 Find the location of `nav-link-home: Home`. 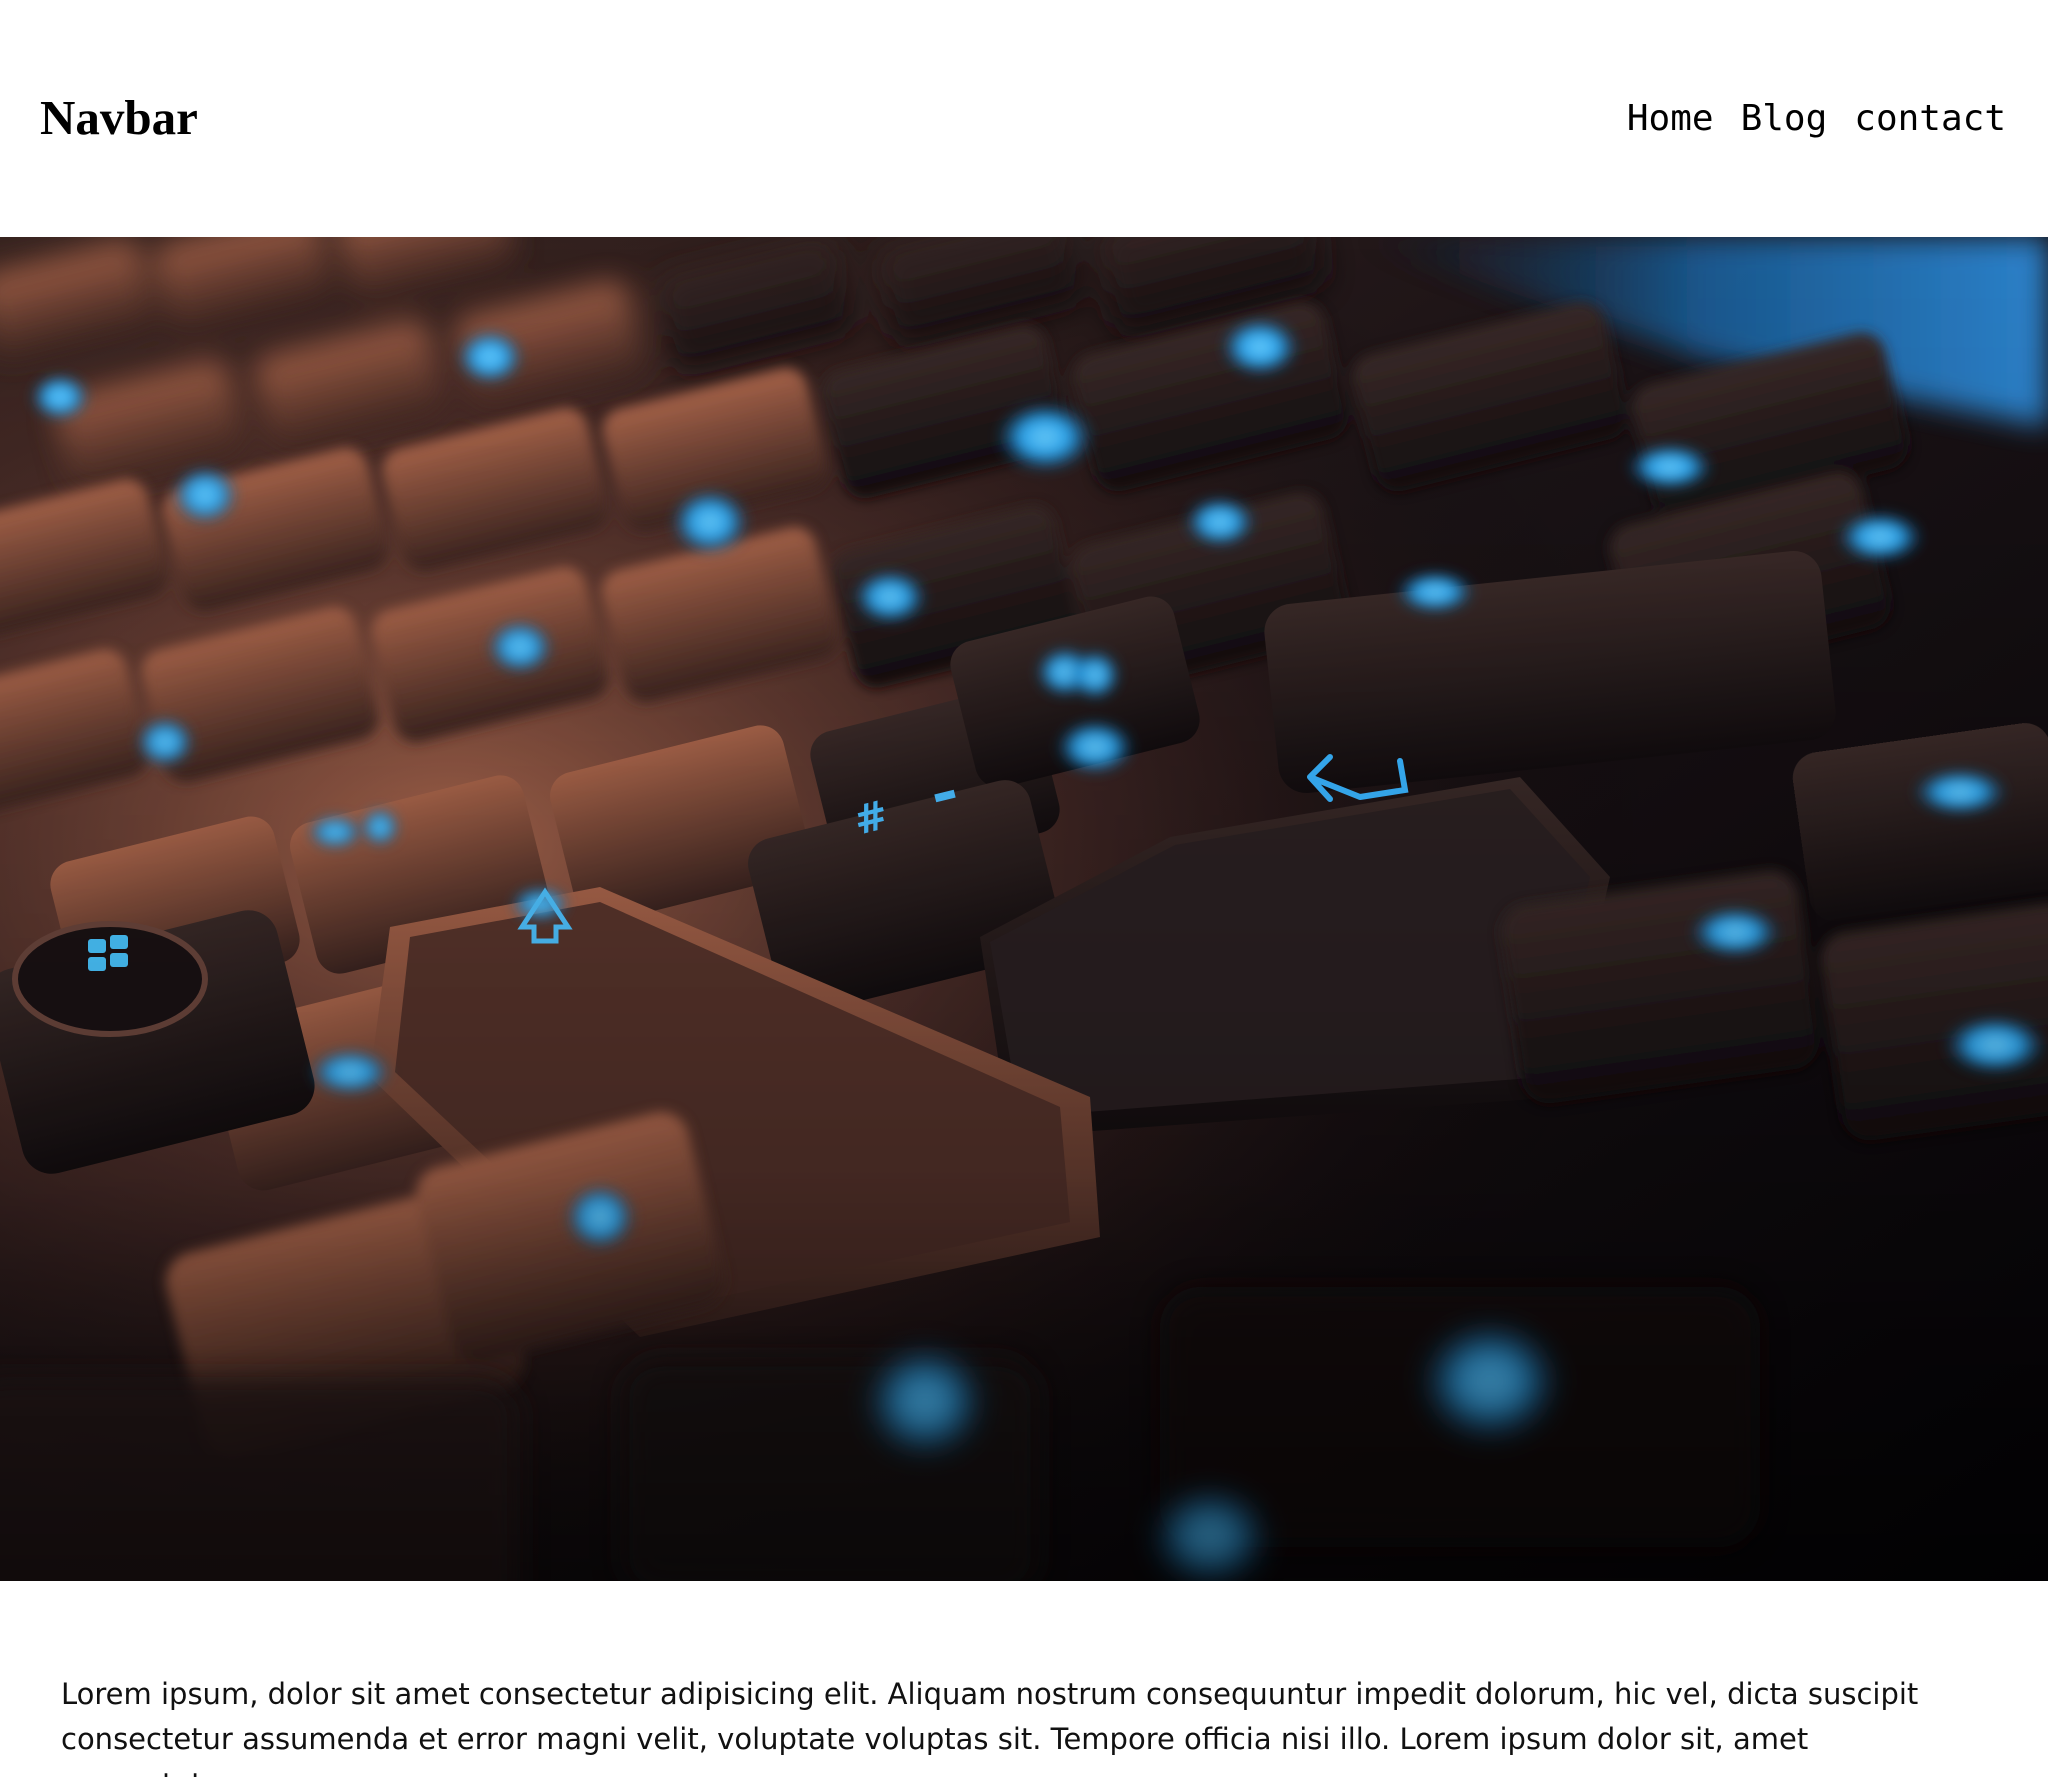

nav-link-home: Home is located at coordinates (1670, 119).